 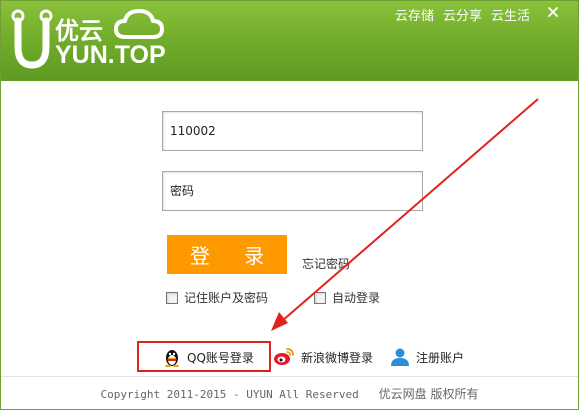 What do you see at coordinates (440, 357) in the screenshot?
I see `register-label: 注册账户` at bounding box center [440, 357].